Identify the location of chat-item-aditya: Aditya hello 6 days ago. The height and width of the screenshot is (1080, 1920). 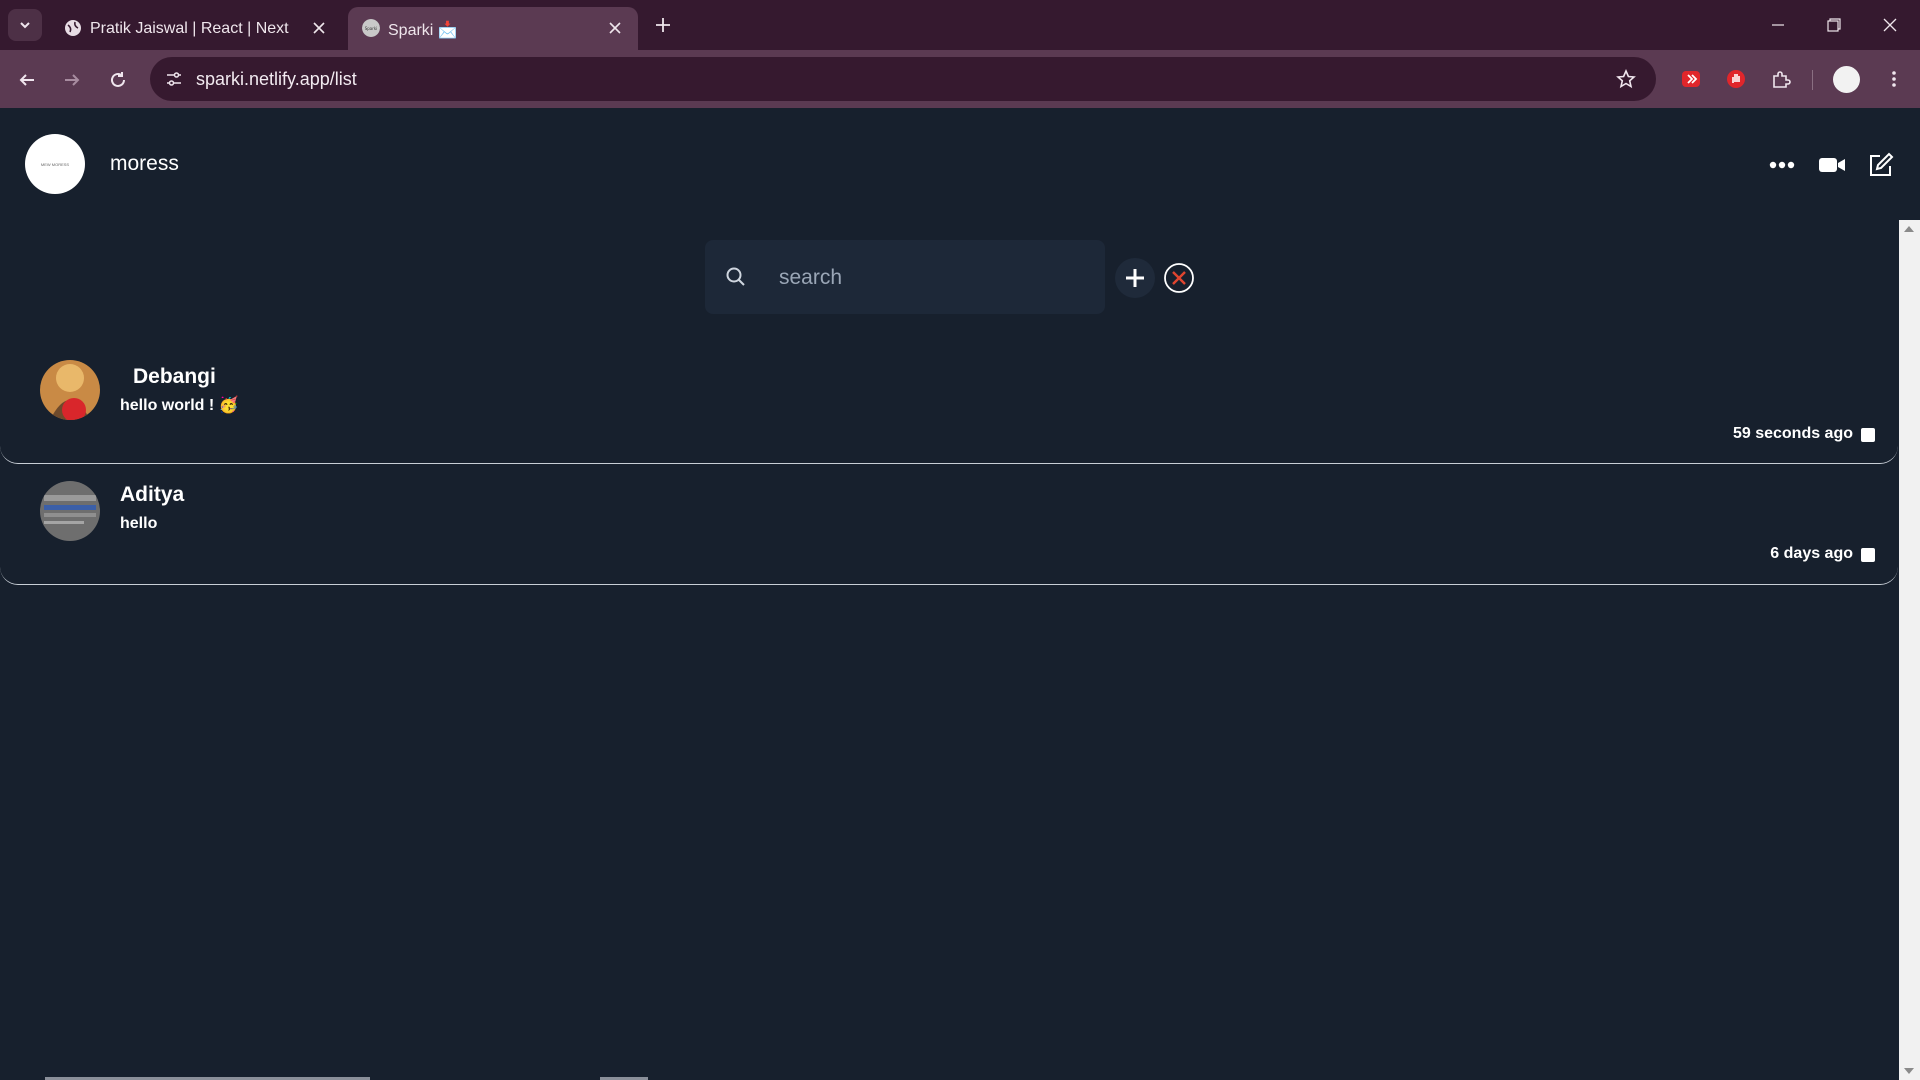
(949, 528).